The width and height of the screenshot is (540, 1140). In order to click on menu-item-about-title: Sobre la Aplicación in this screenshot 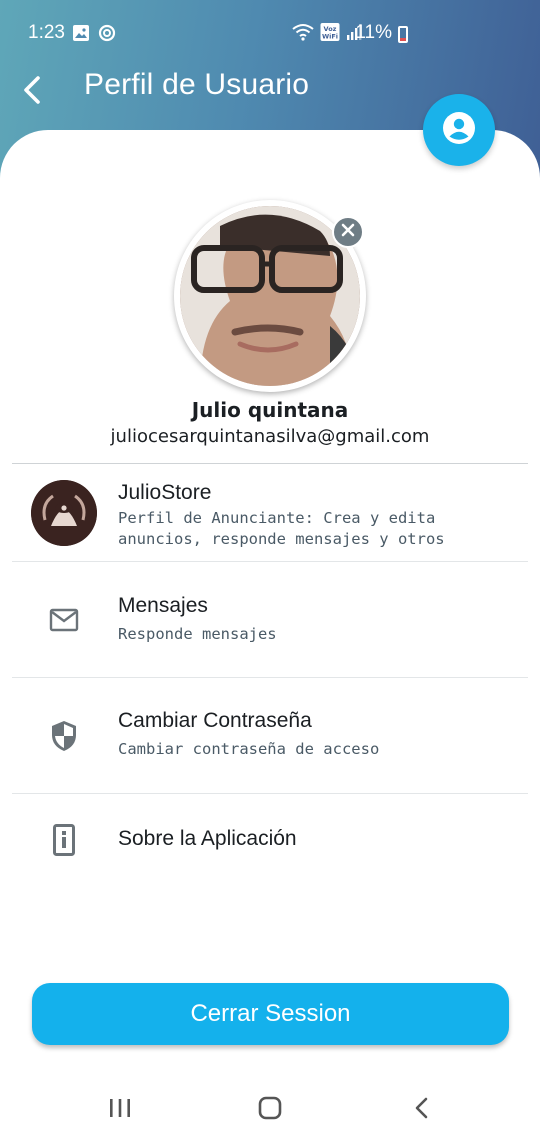, I will do `click(207, 838)`.